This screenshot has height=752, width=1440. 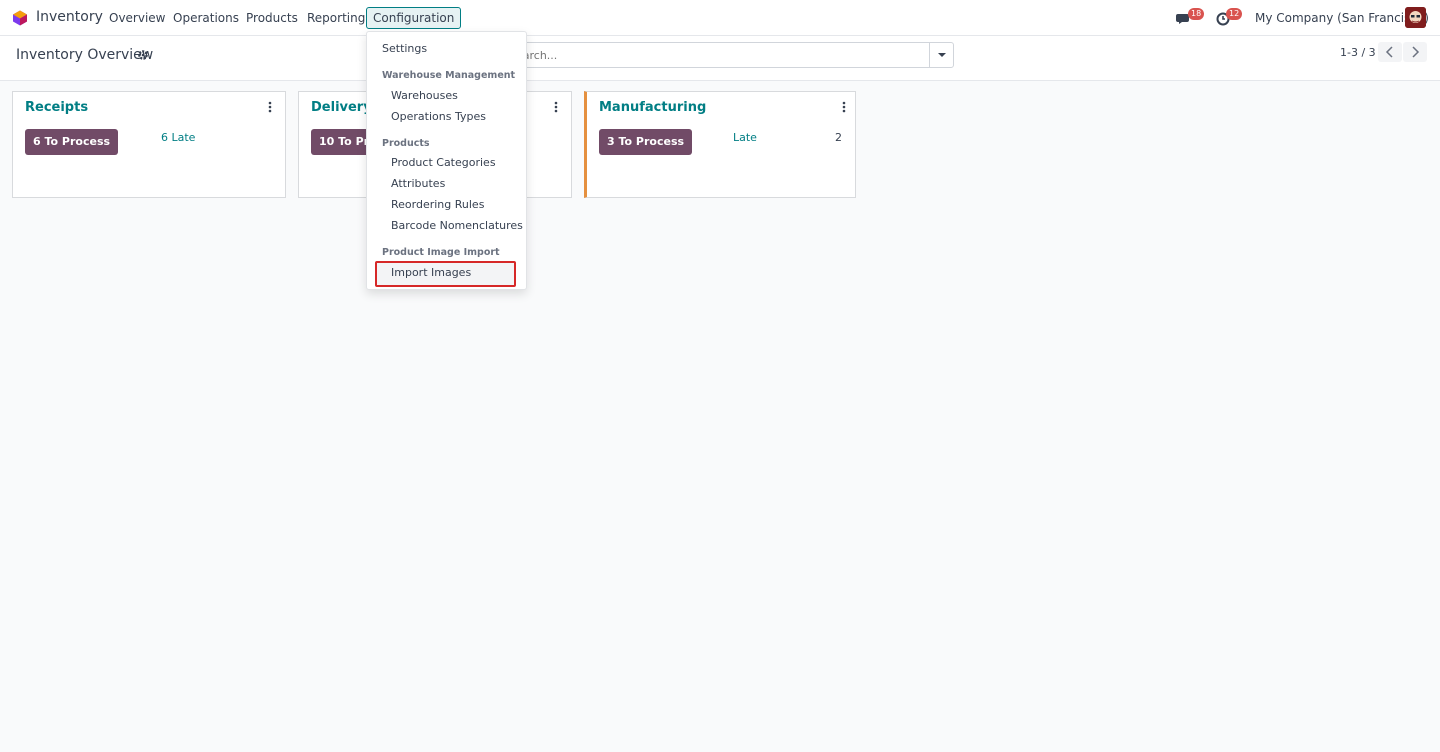 I want to click on pager-next-button, so click(x=1415, y=52).